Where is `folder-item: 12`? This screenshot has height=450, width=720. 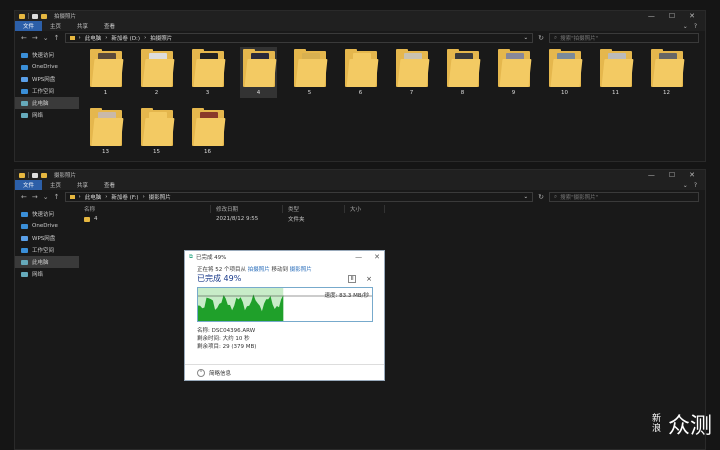
folder-item: 12 is located at coordinates (666, 72).